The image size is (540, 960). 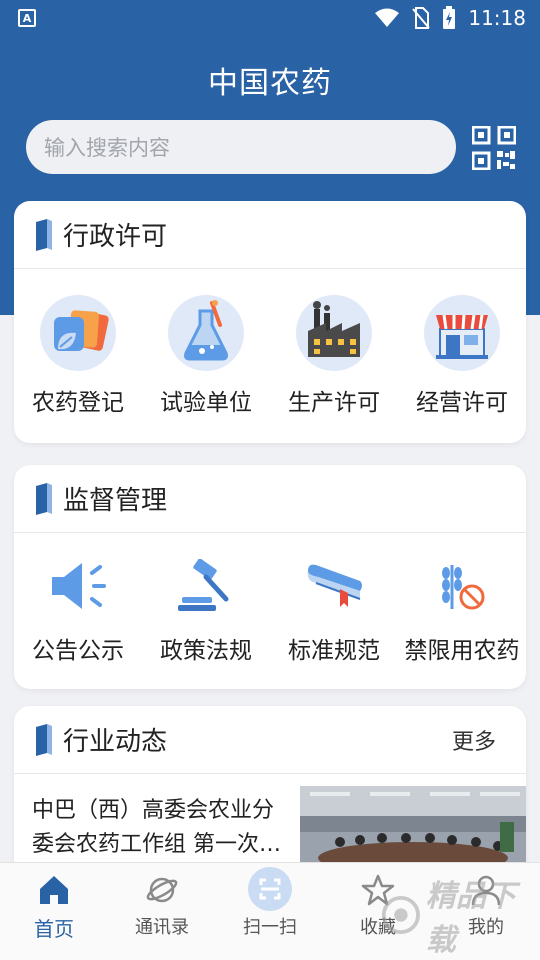 What do you see at coordinates (270, 740) in the screenshot?
I see `card-header: 行业动态 更多` at bounding box center [270, 740].